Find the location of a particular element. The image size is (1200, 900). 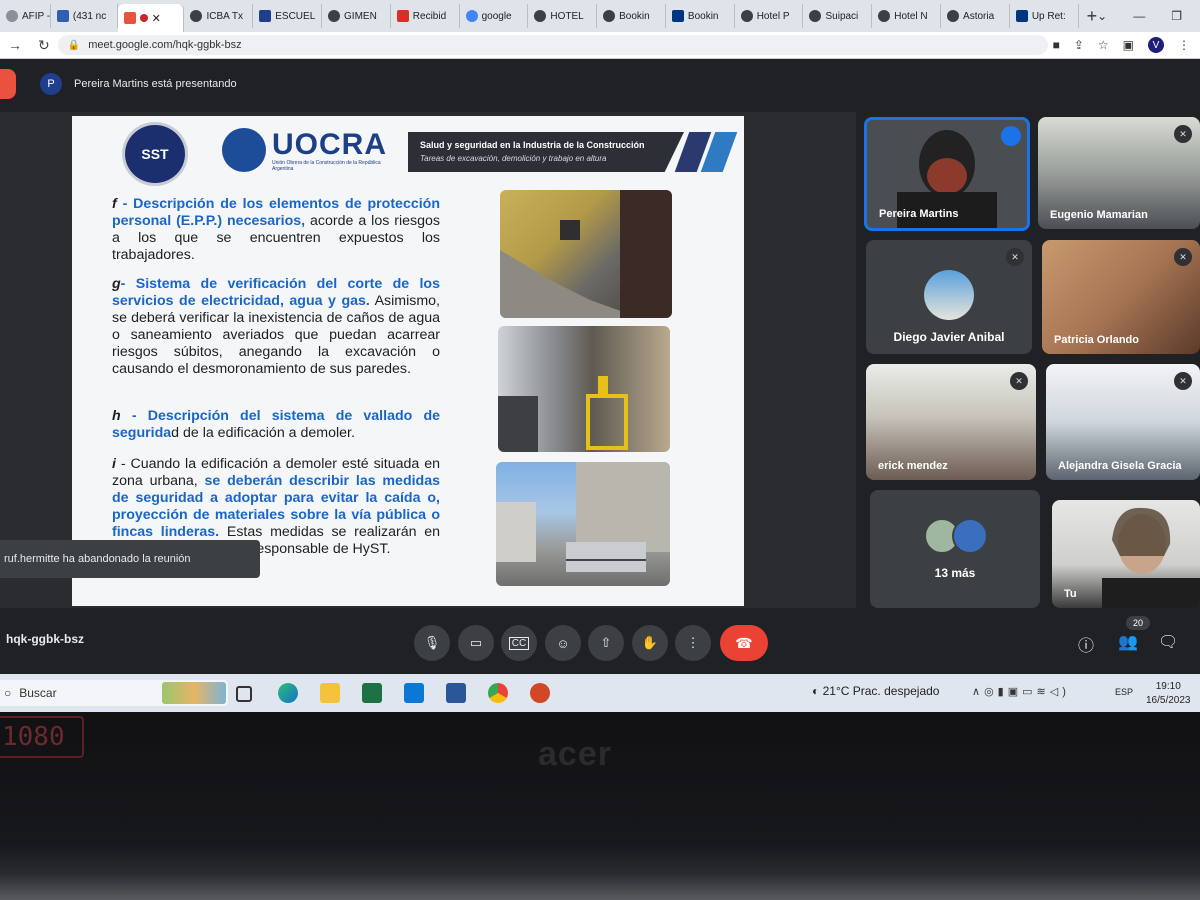

chat-icon: 🗨 is located at coordinates (1168, 642).